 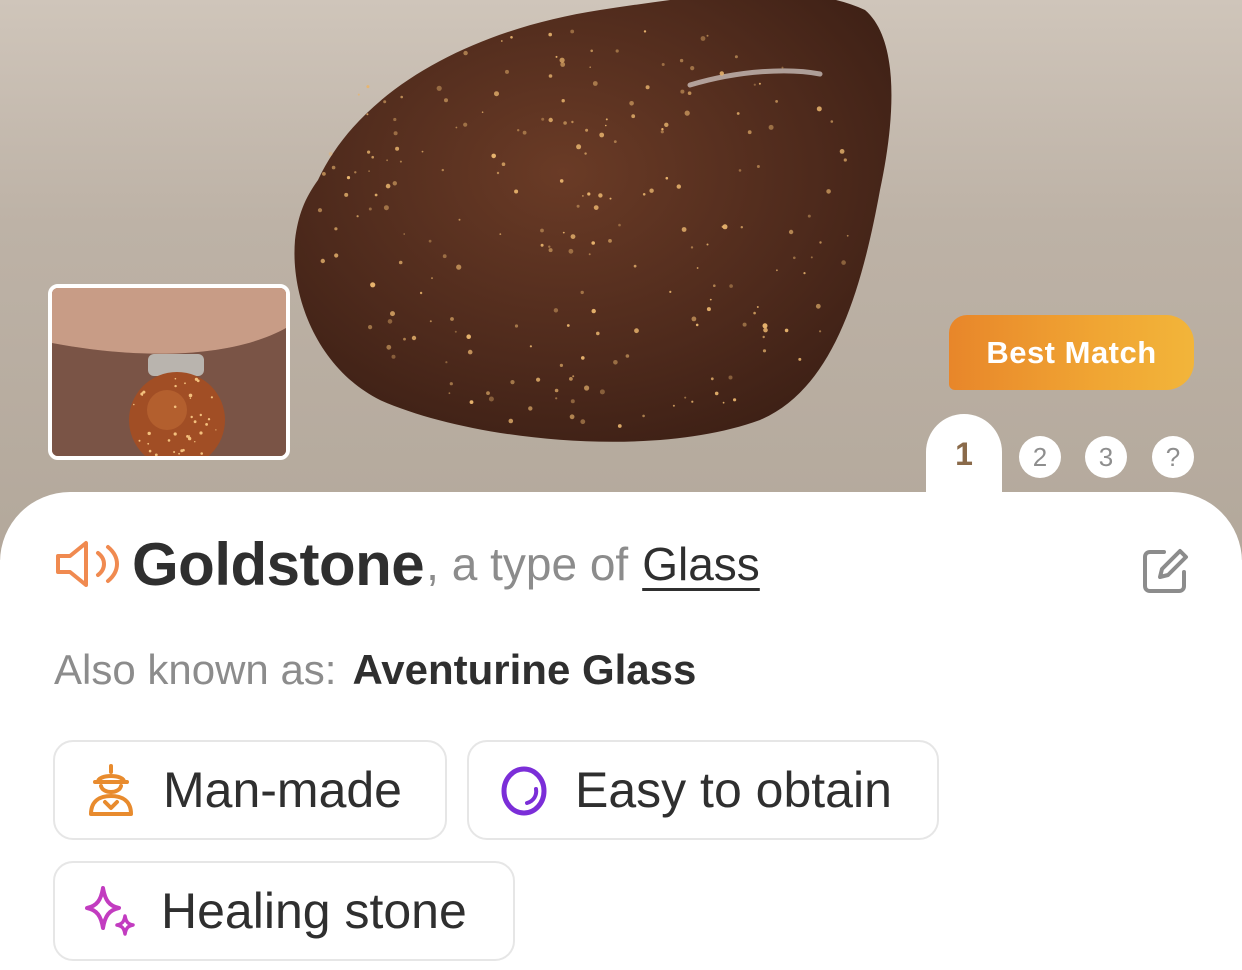 I want to click on tag-healing-stone: Healing stone, so click(x=284, y=911).